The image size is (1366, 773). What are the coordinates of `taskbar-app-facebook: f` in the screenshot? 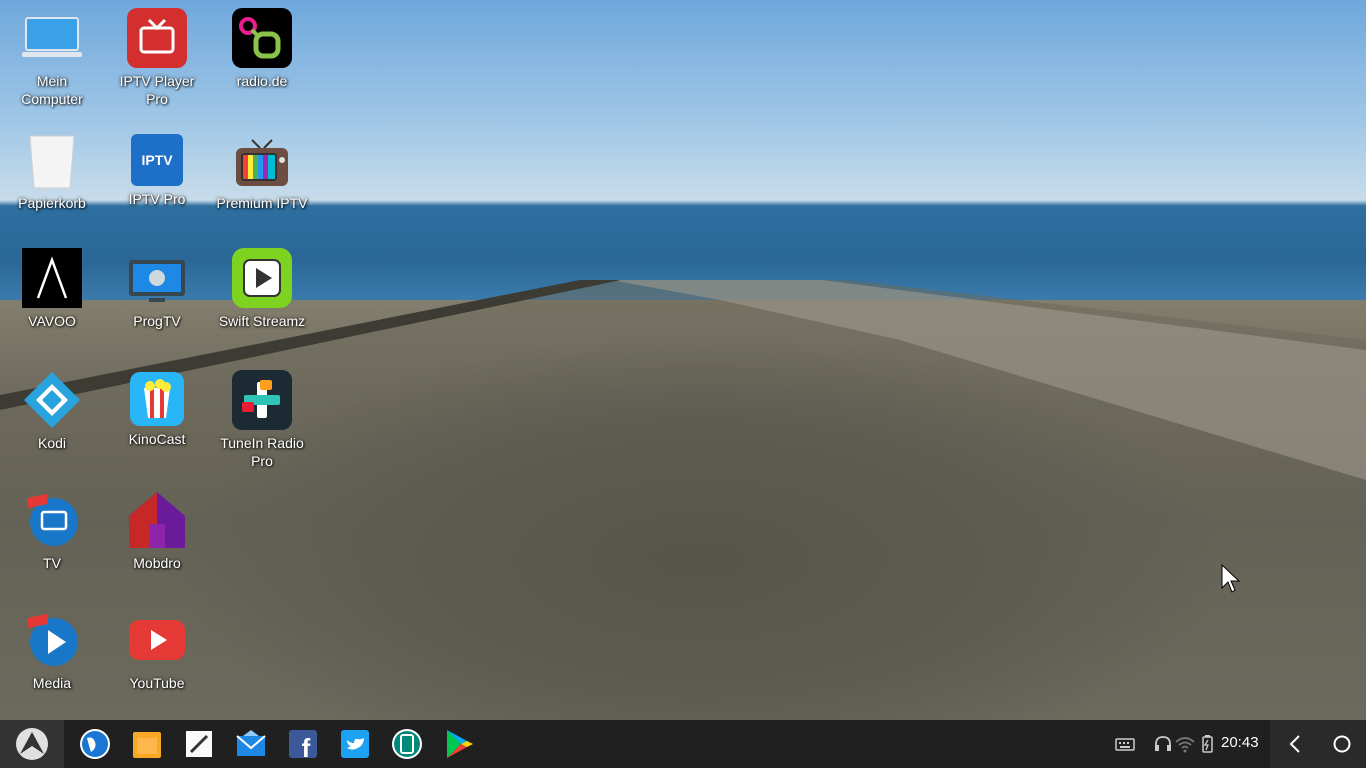 It's located at (303, 745).